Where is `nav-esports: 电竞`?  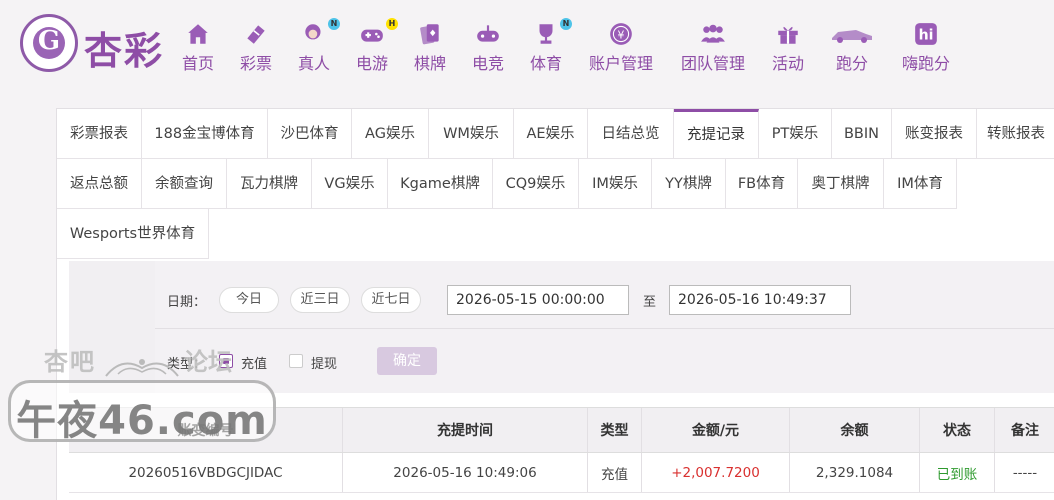 nav-esports: 电竞 is located at coordinates (488, 48).